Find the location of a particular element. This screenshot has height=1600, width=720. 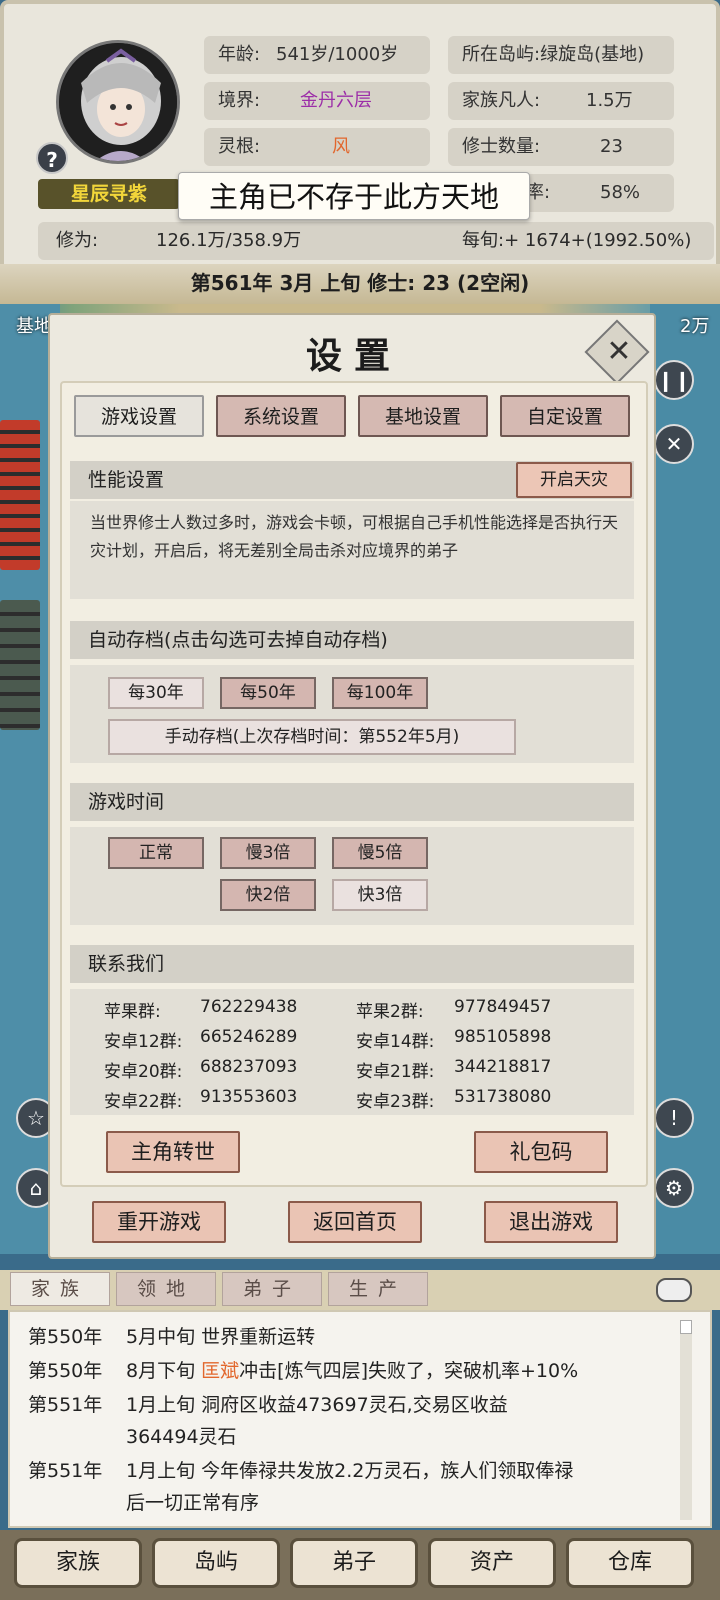

character-avatar is located at coordinates (118, 102).